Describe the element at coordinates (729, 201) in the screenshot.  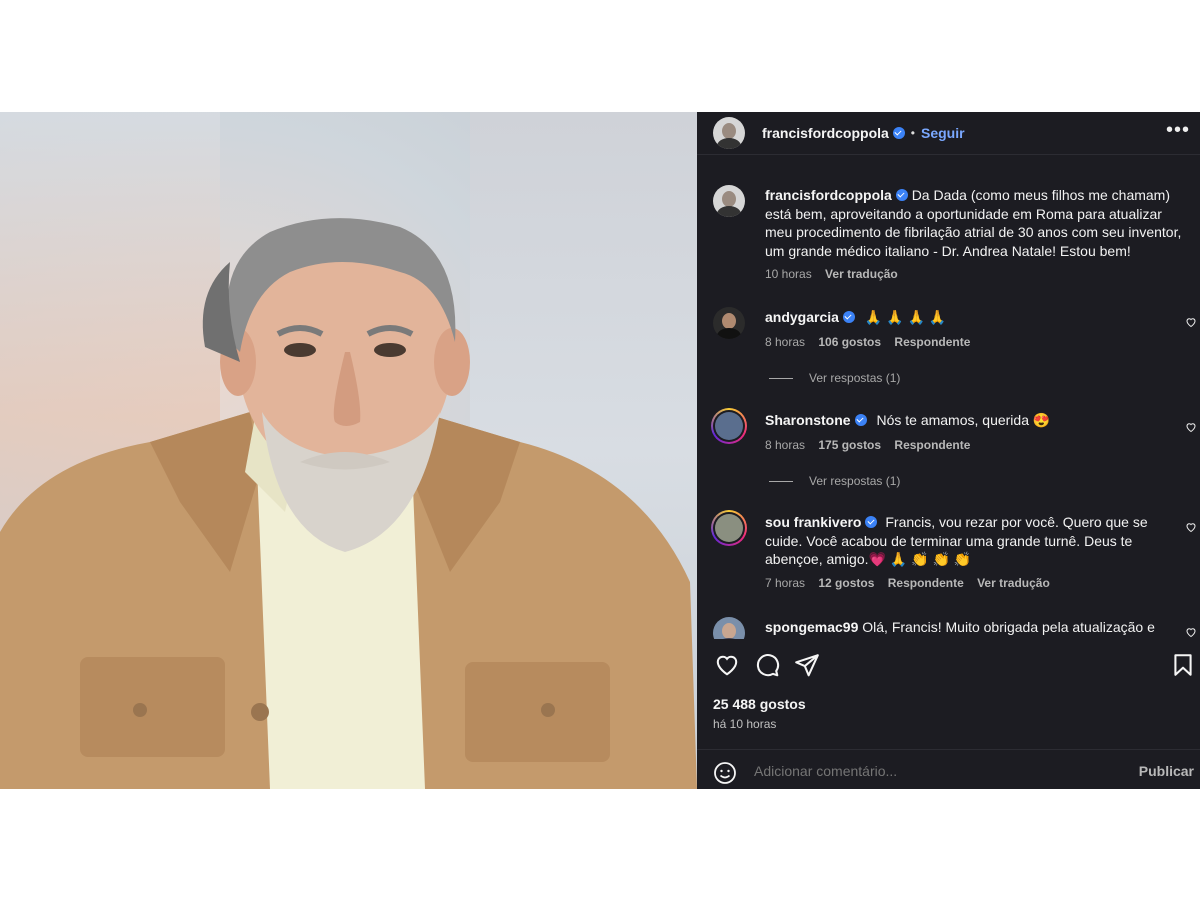
I see `caption-avatar` at that location.